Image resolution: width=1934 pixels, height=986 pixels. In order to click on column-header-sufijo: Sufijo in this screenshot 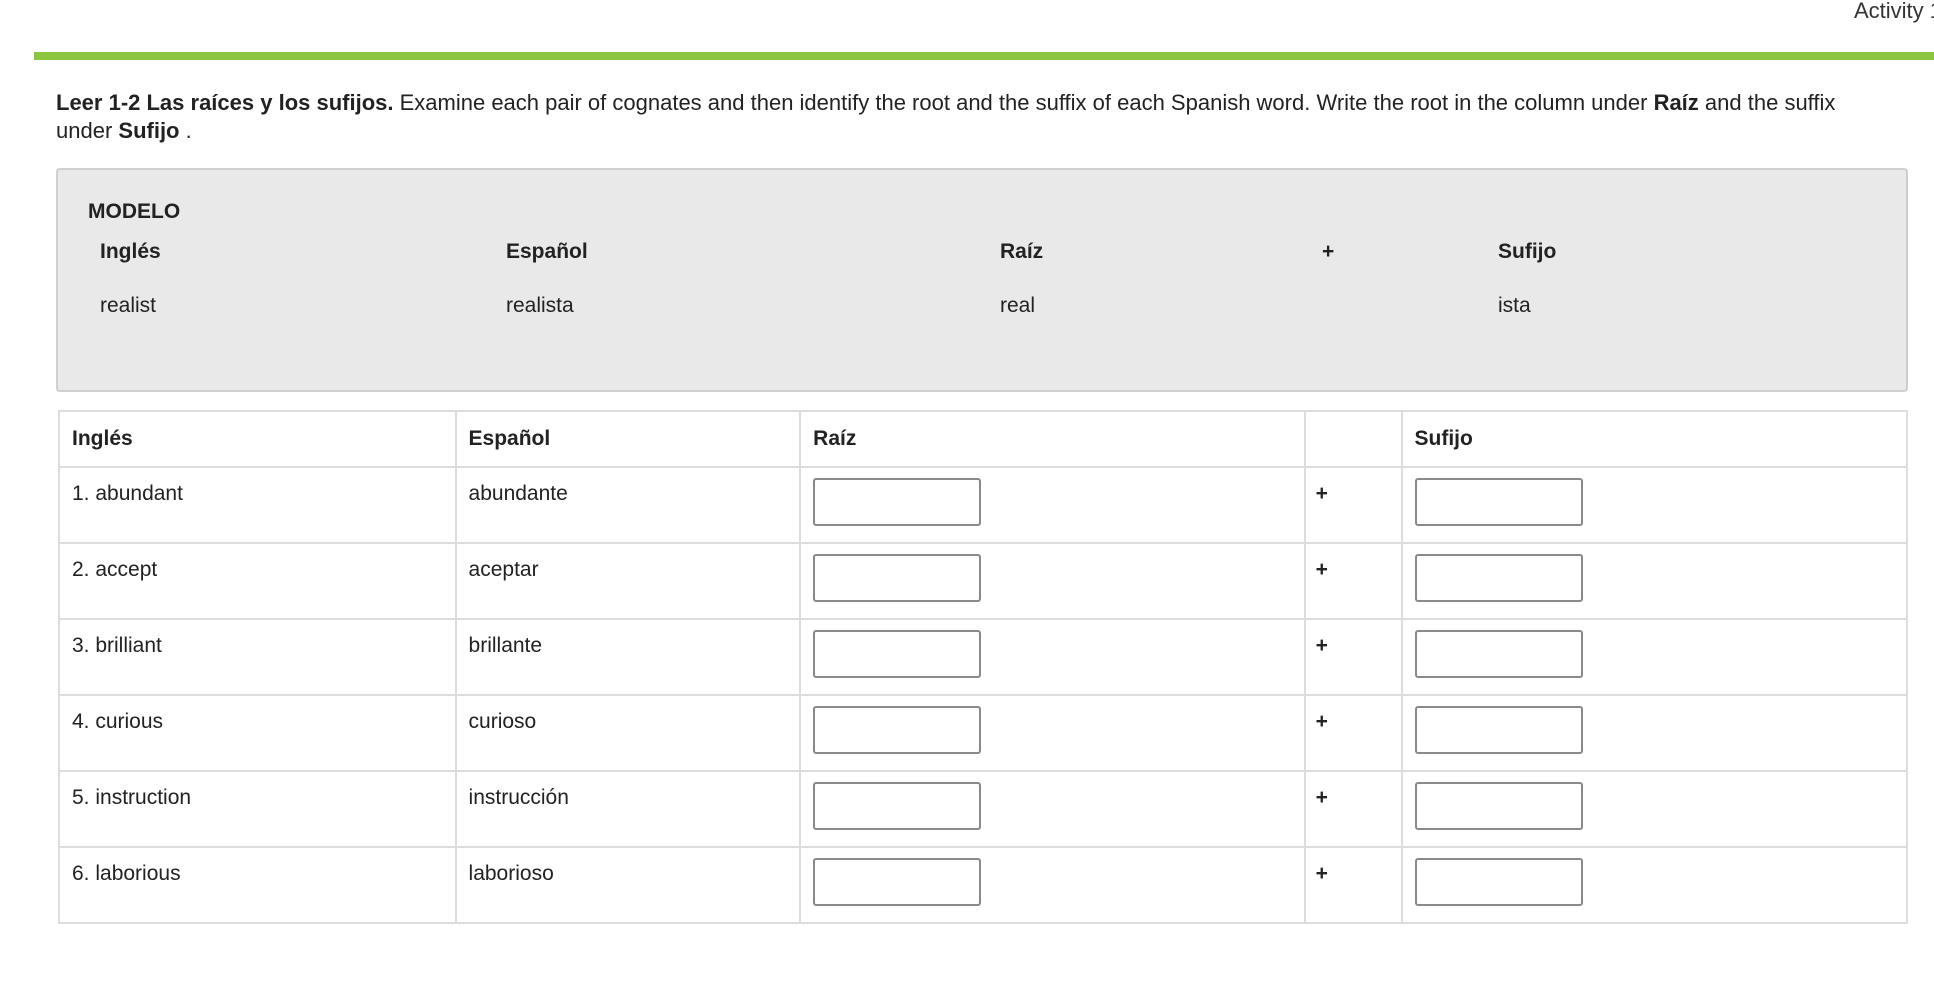, I will do `click(1654, 439)`.